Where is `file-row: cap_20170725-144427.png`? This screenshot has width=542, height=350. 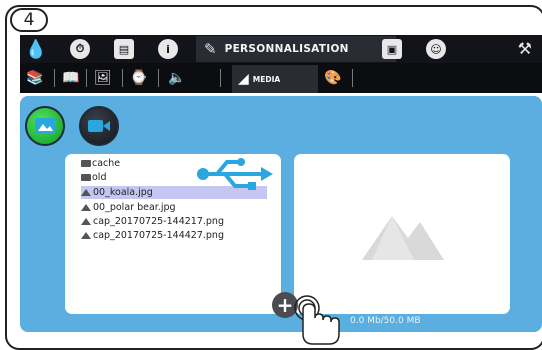 file-row: cap_20170725-144427.png is located at coordinates (152, 235).